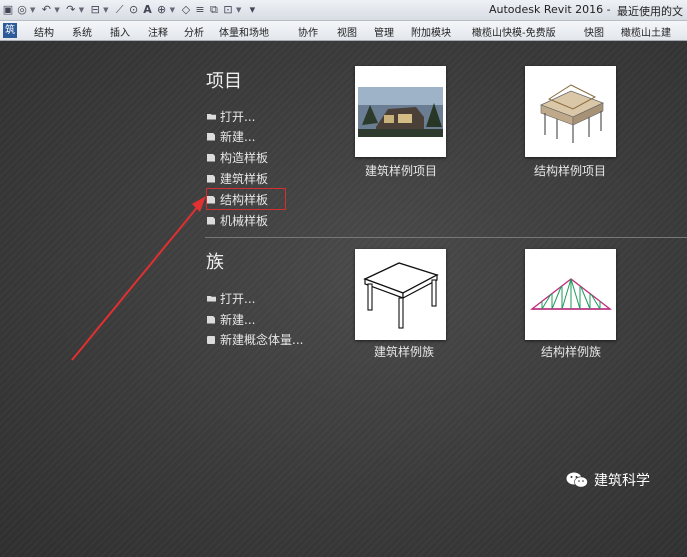  What do you see at coordinates (577, 480) in the screenshot?
I see `wechat-icon` at bounding box center [577, 480].